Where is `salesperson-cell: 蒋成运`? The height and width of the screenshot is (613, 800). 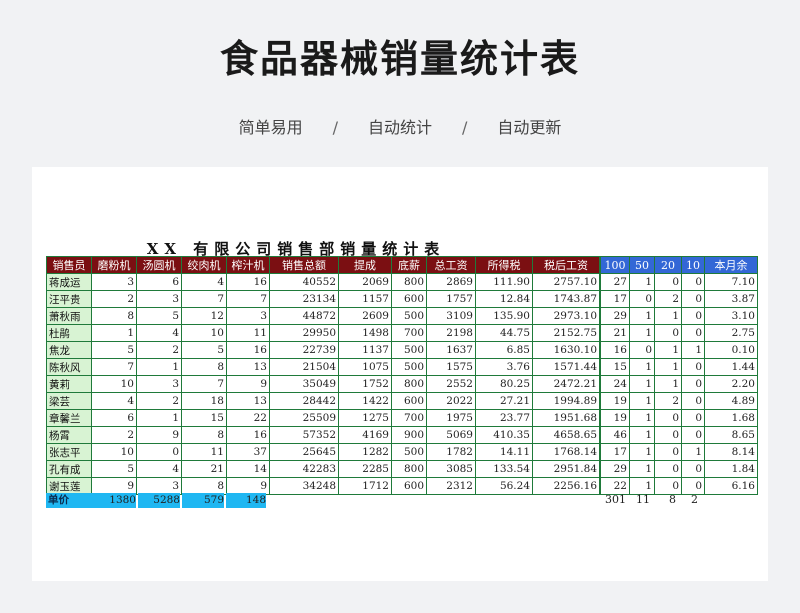
salesperson-cell: 蒋成运 is located at coordinates (69, 282).